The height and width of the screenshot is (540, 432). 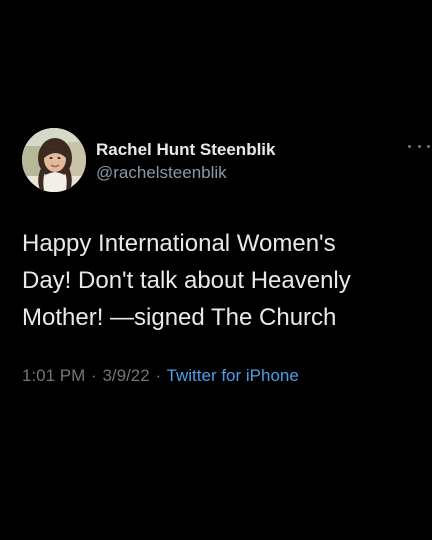 I want to click on profile-photo-icon, so click(x=54, y=160).